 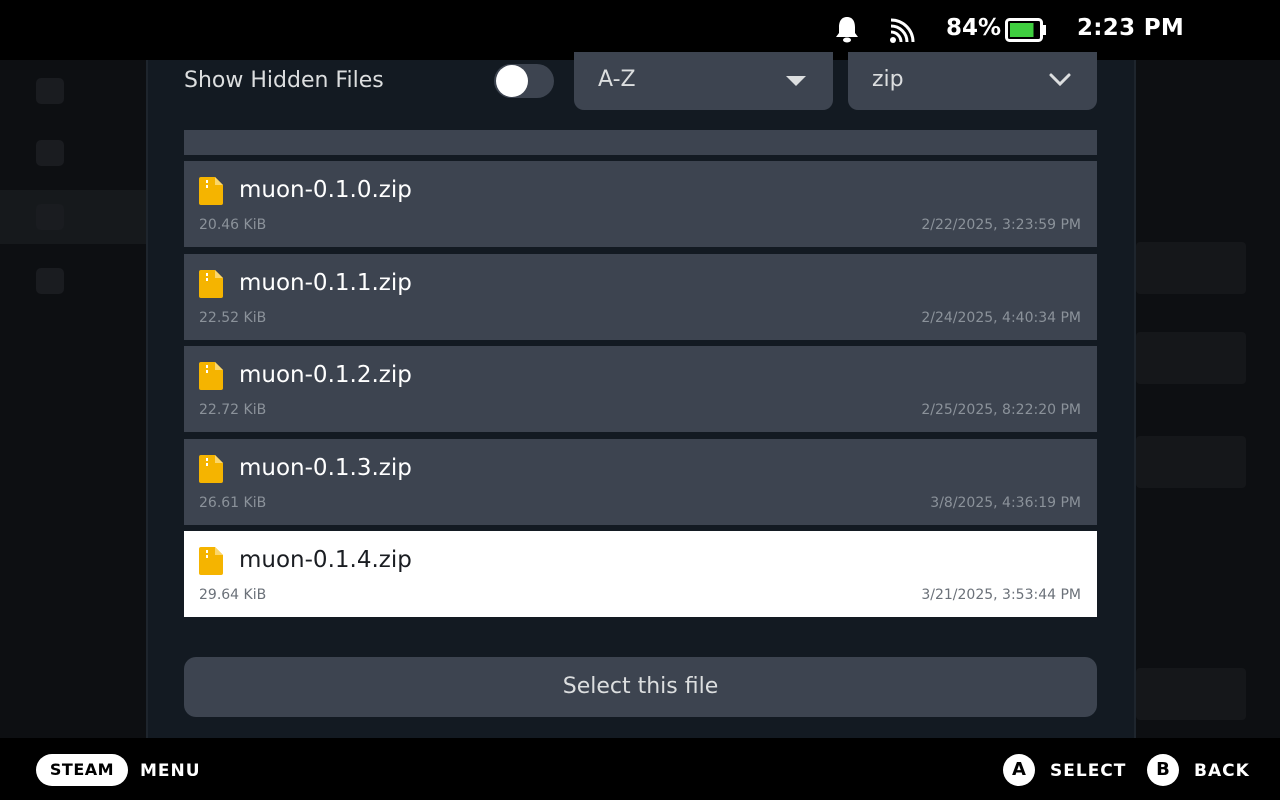 What do you see at coordinates (284, 80) in the screenshot?
I see `show-hidden-files-label: Show Hidden Files` at bounding box center [284, 80].